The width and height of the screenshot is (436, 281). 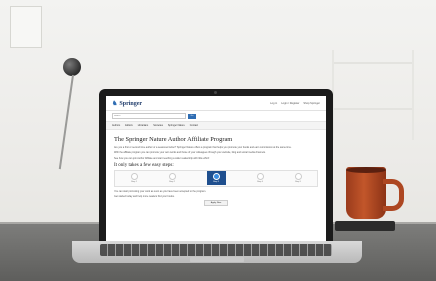 I want to click on step-3: Step 3, so click(x=216, y=178).